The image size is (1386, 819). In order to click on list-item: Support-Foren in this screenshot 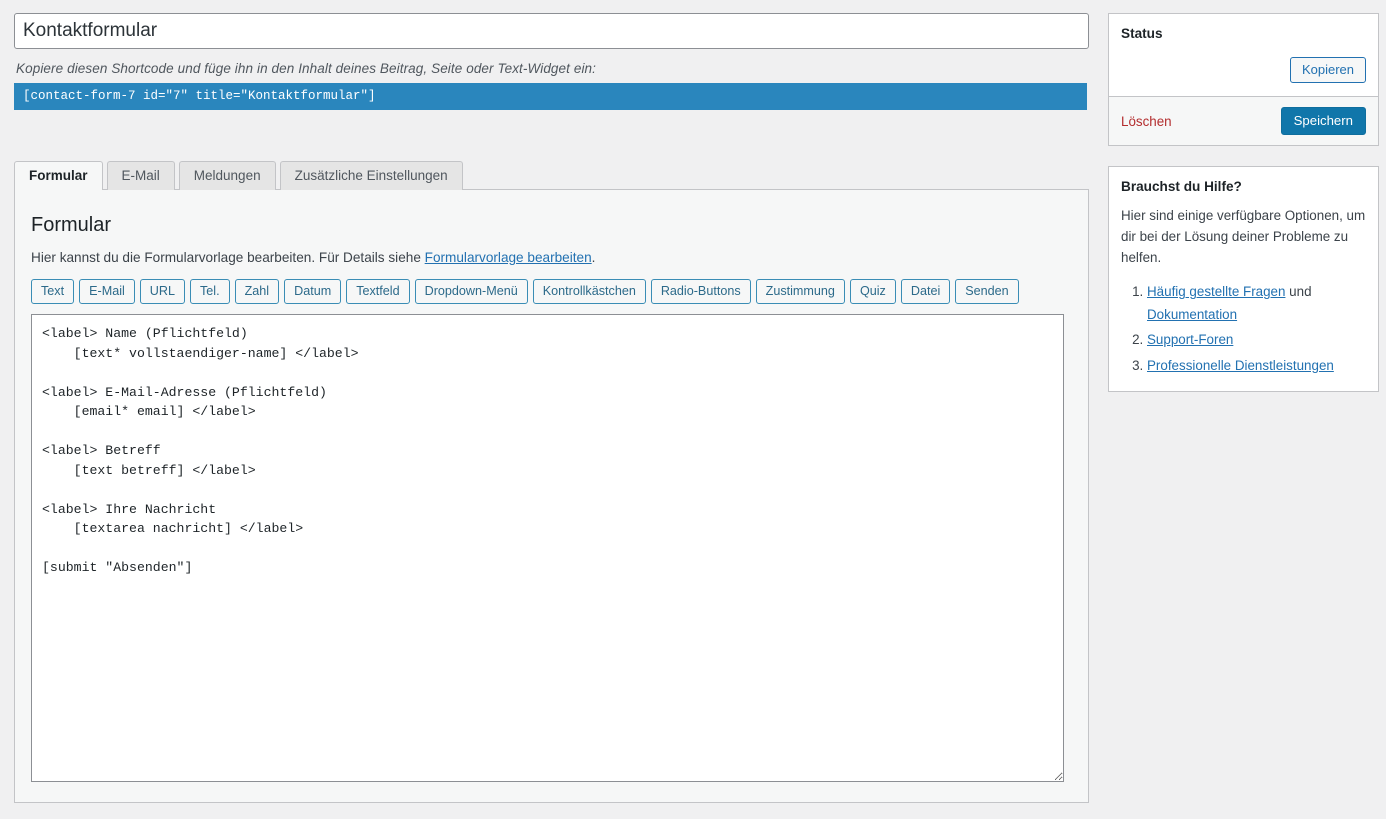, I will do `click(1256, 339)`.